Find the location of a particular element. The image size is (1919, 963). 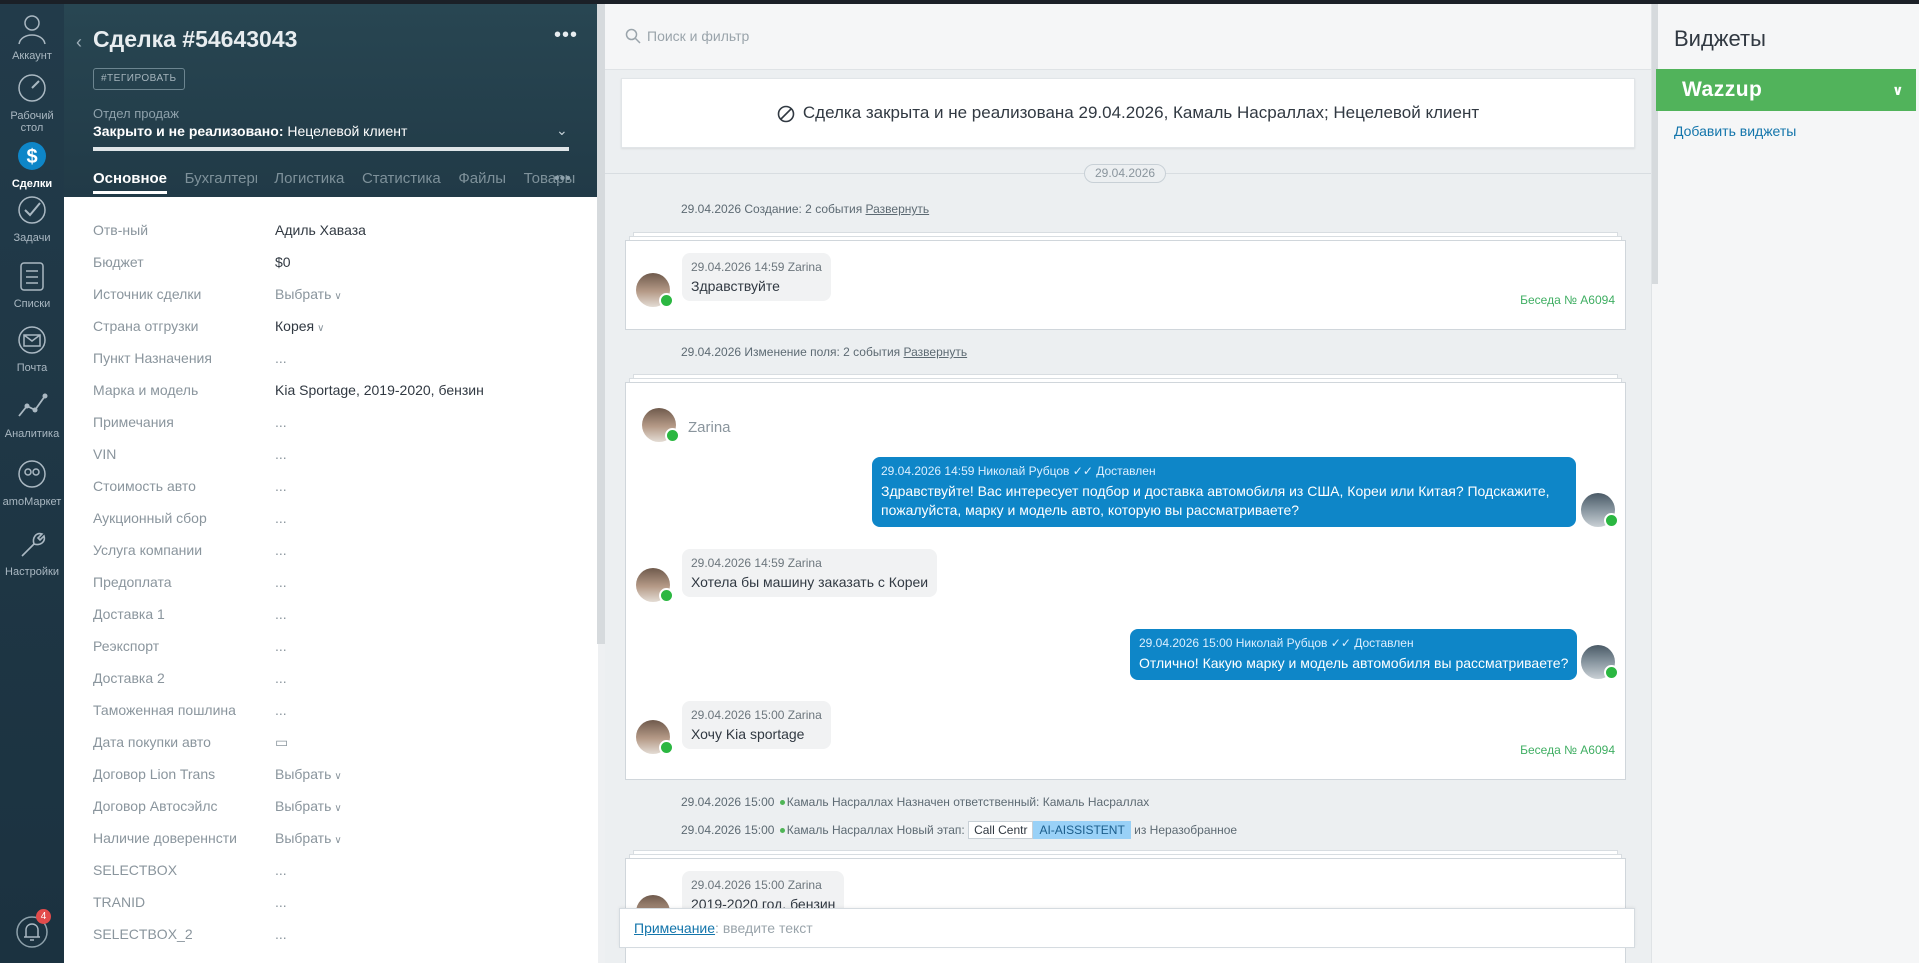

field-row: Договор Lion Trans Выбрать ∨ is located at coordinates (333, 774).